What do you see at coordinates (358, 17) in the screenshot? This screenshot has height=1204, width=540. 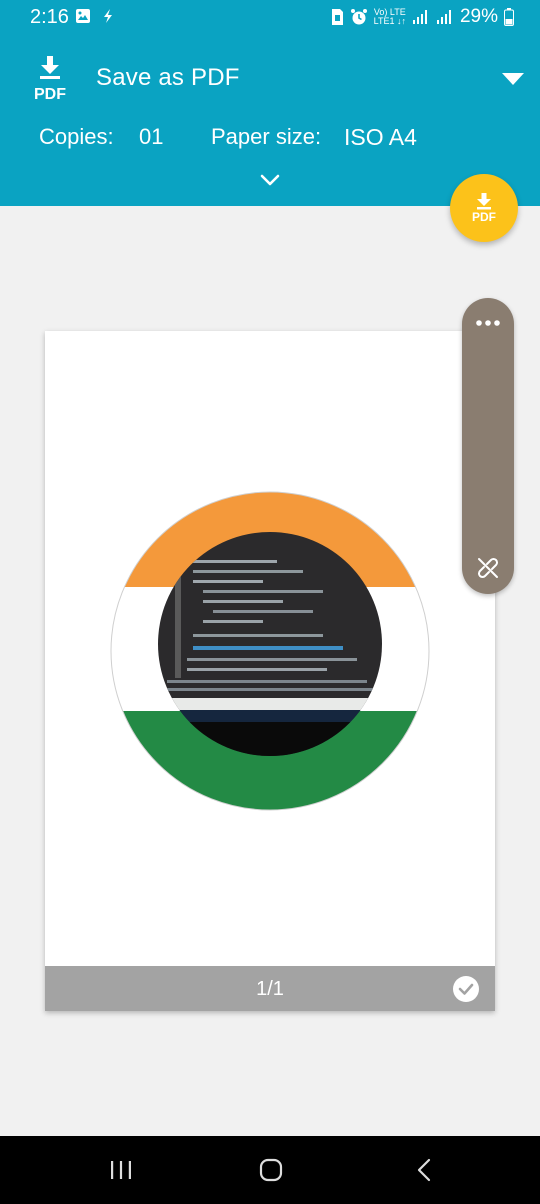 I see `alarm-icon` at bounding box center [358, 17].